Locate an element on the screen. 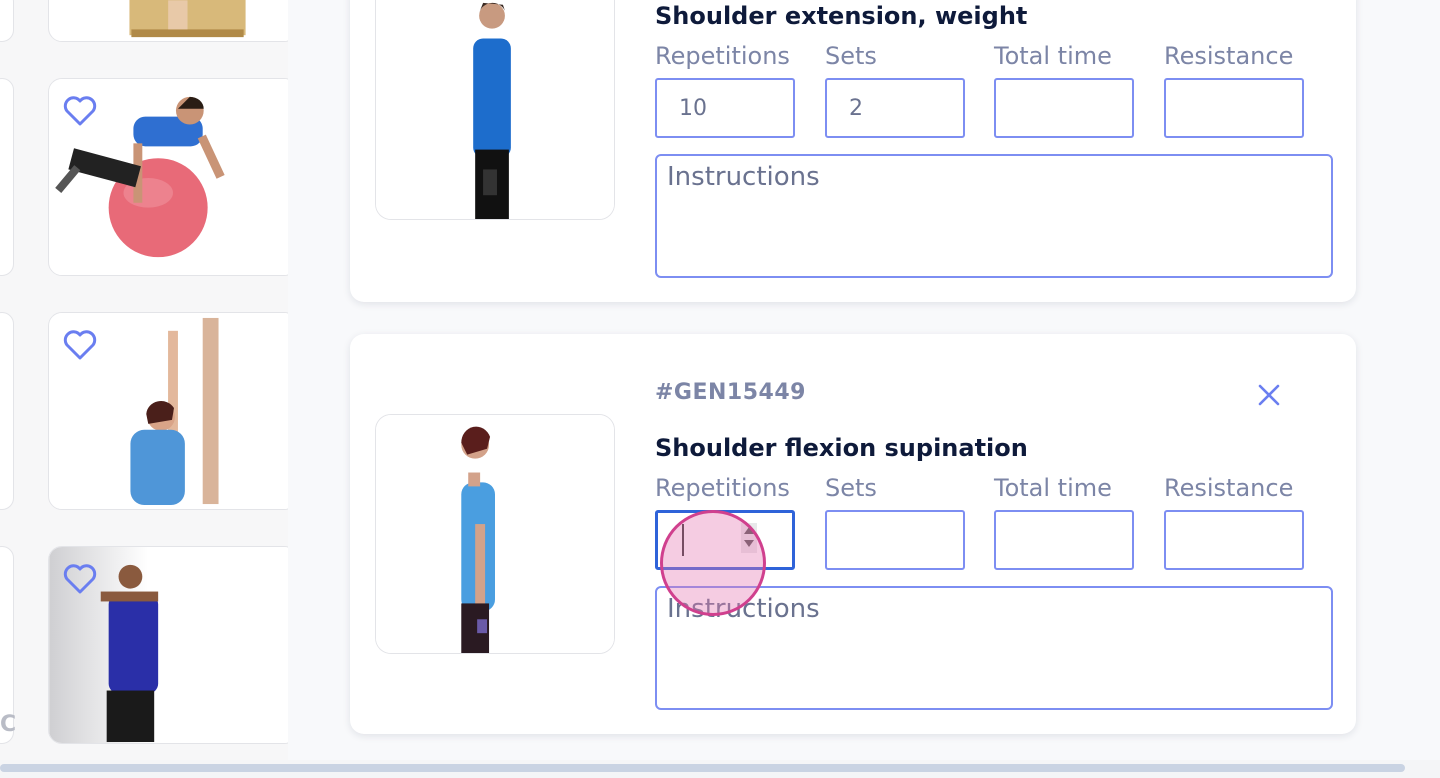  text-caret is located at coordinates (683, 540).